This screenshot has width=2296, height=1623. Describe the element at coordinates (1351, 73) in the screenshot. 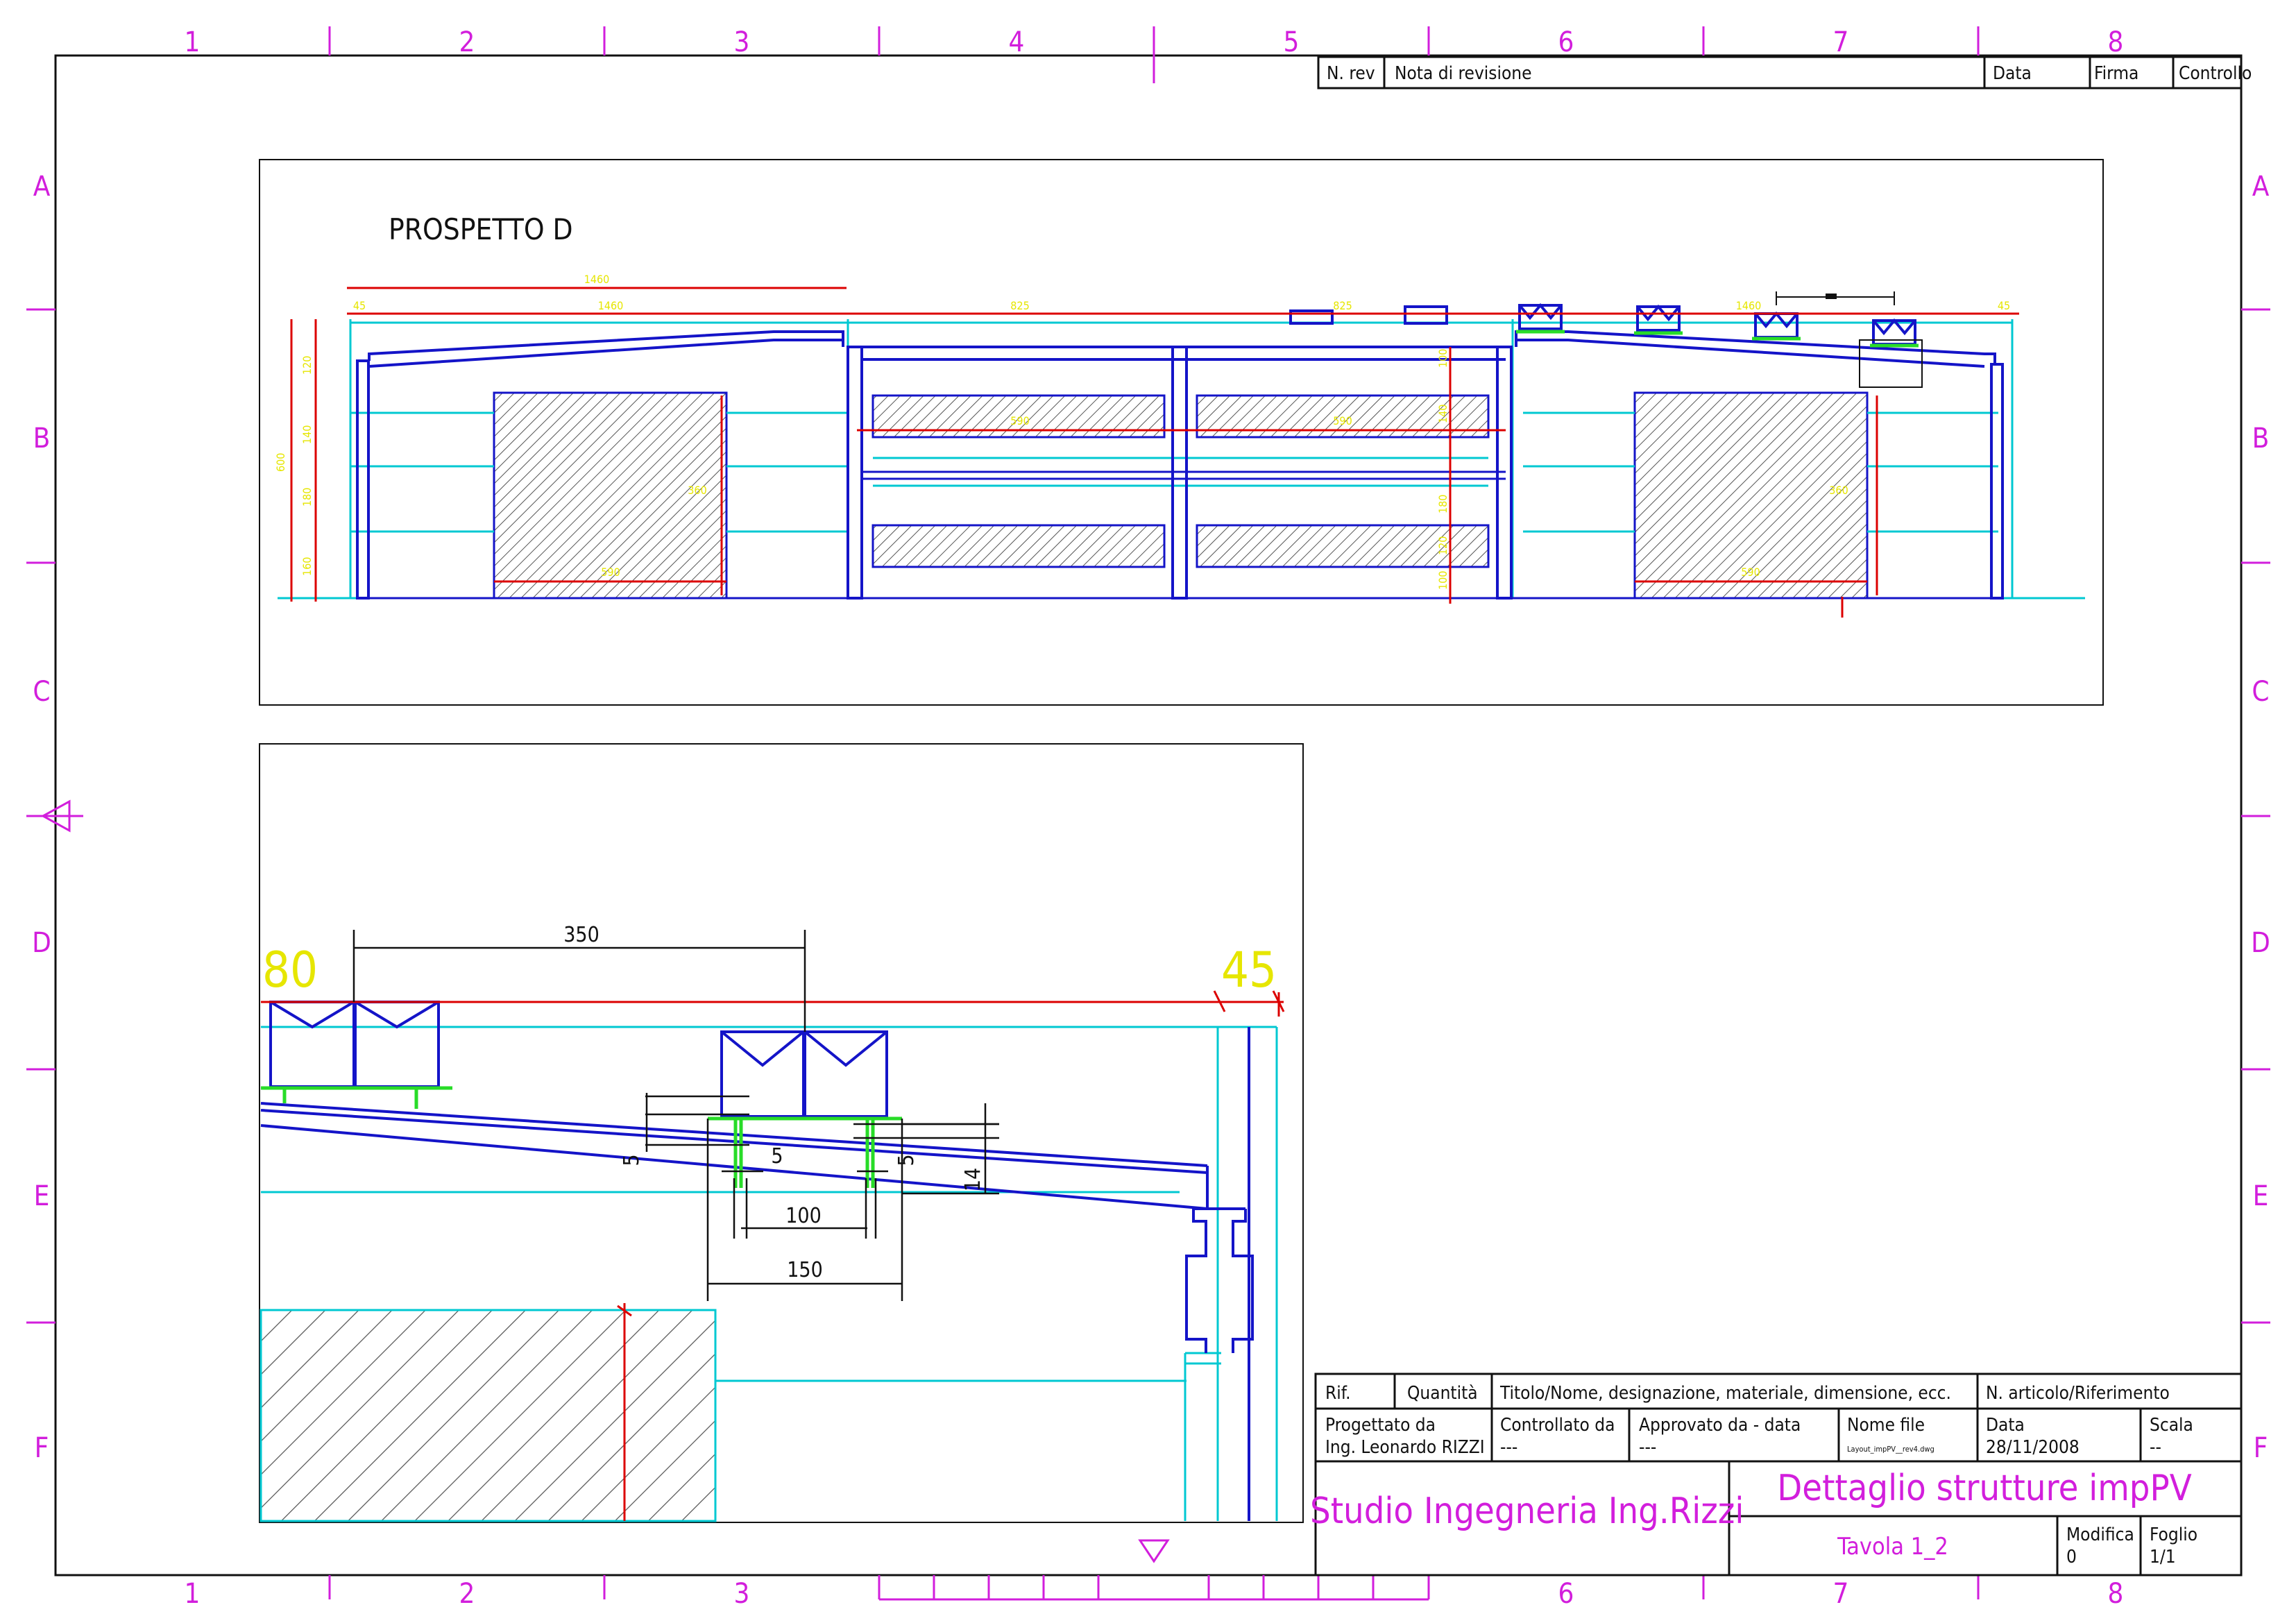

I see `rev-header-nrev: N. rev` at that location.